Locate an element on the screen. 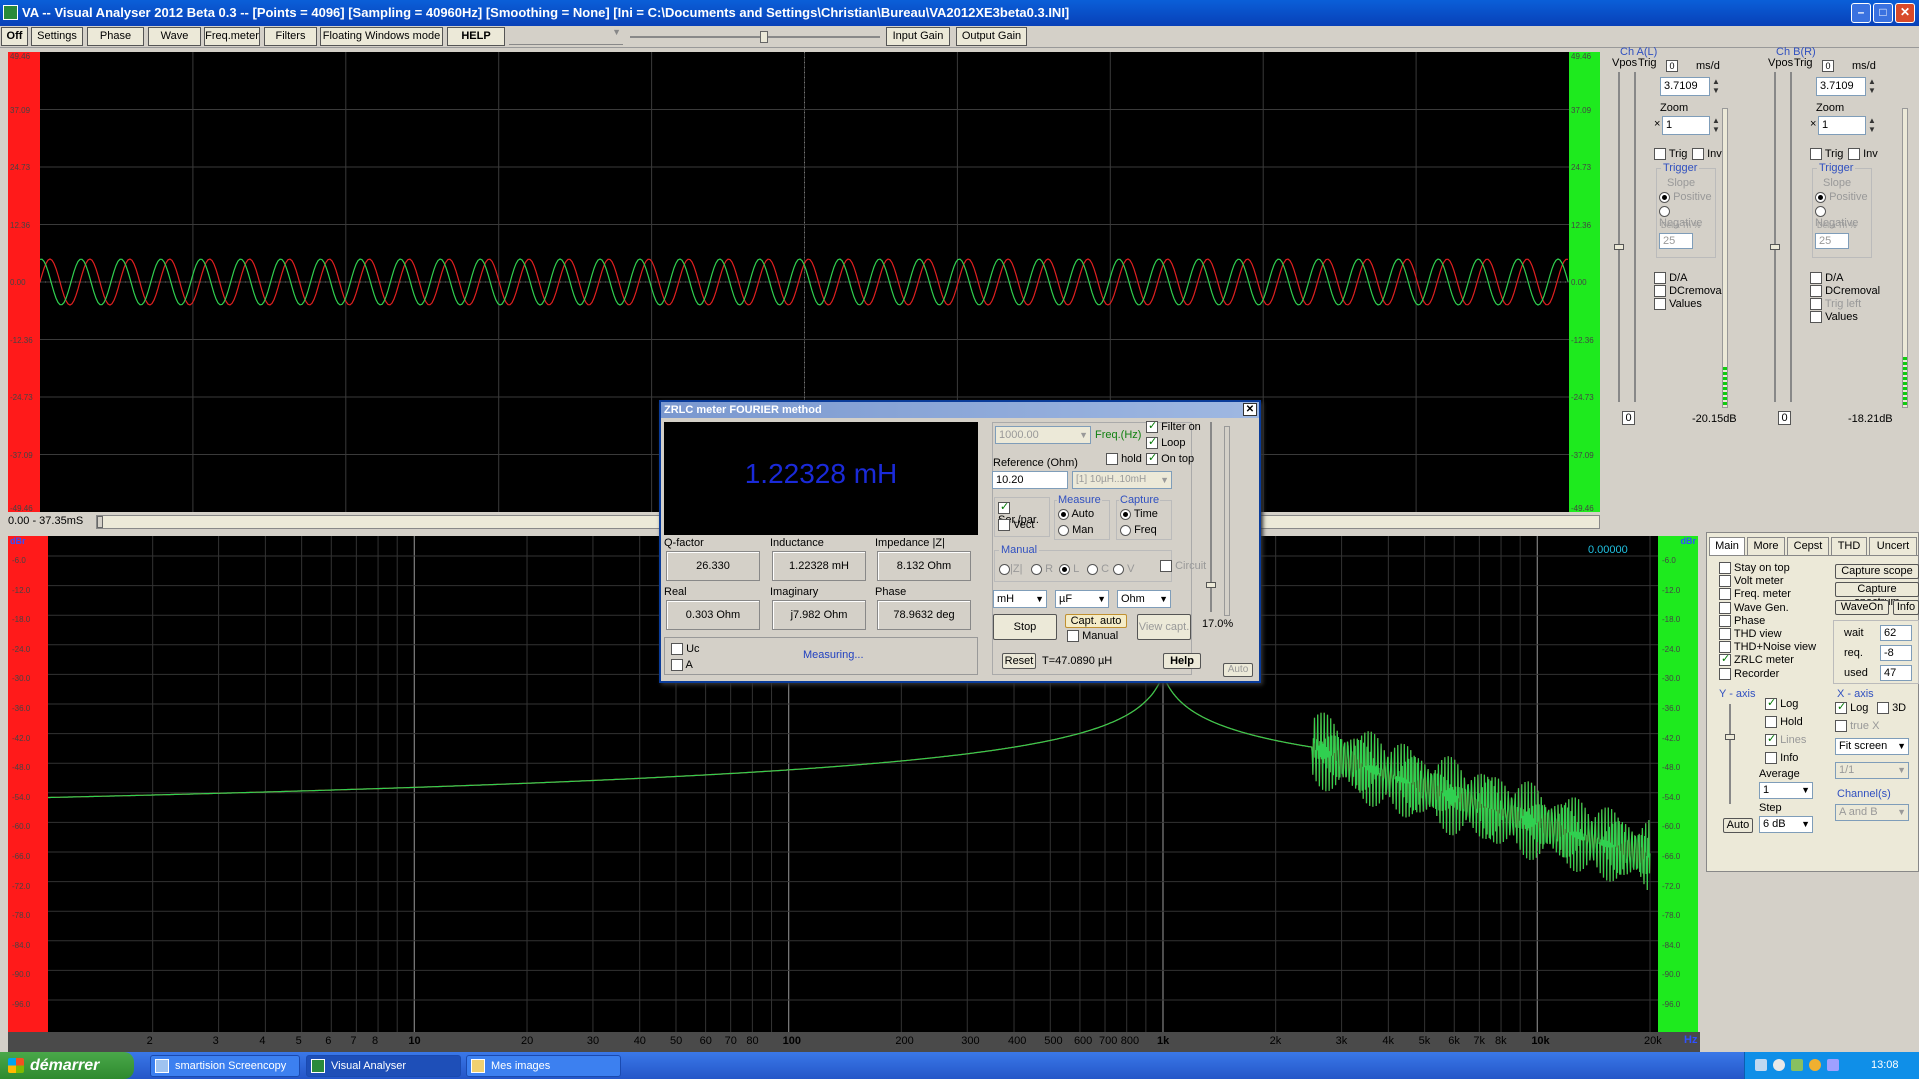 This screenshot has height=1079, width=1919. chA-values-checkbox: Values is located at coordinates (1678, 304).